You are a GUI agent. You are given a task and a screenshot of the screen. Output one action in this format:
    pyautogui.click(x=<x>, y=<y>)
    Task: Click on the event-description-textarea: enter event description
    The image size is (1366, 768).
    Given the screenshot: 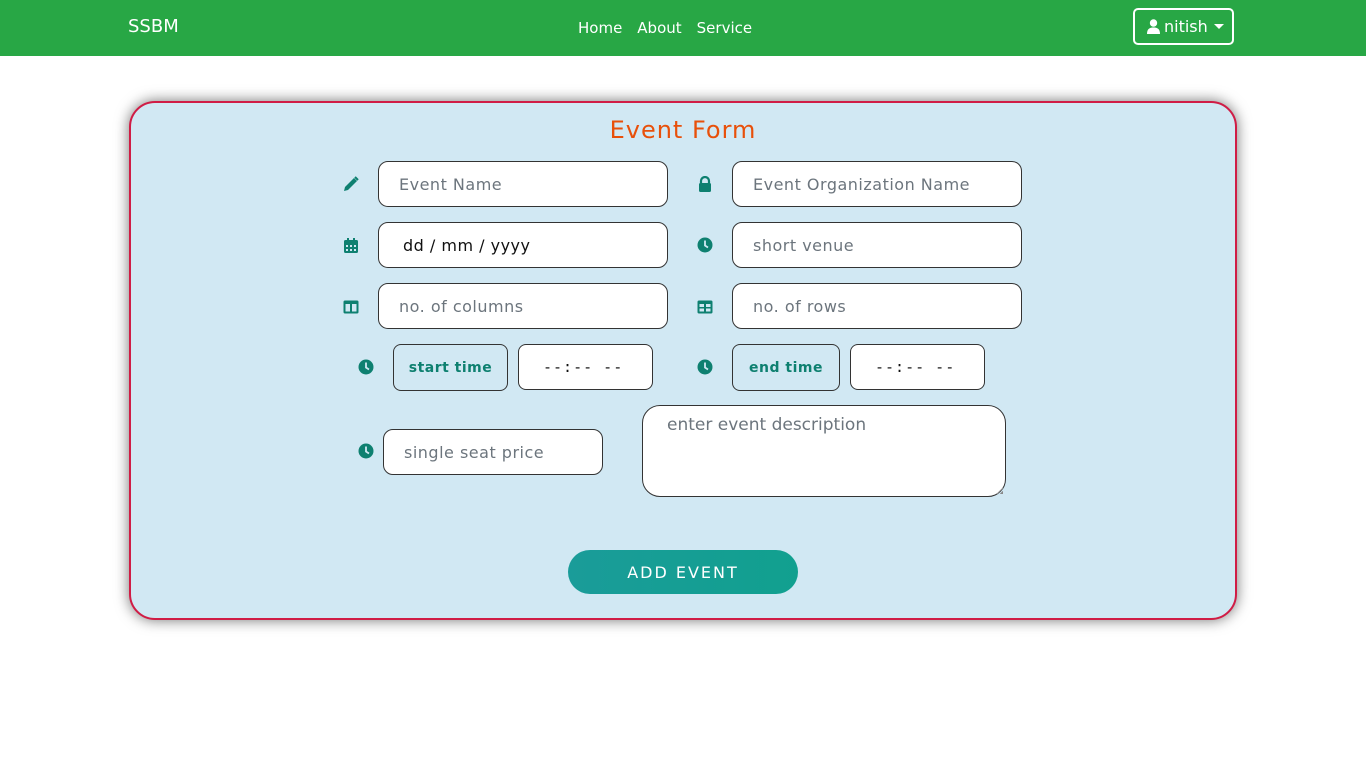 What is the action you would take?
    pyautogui.click(x=824, y=451)
    